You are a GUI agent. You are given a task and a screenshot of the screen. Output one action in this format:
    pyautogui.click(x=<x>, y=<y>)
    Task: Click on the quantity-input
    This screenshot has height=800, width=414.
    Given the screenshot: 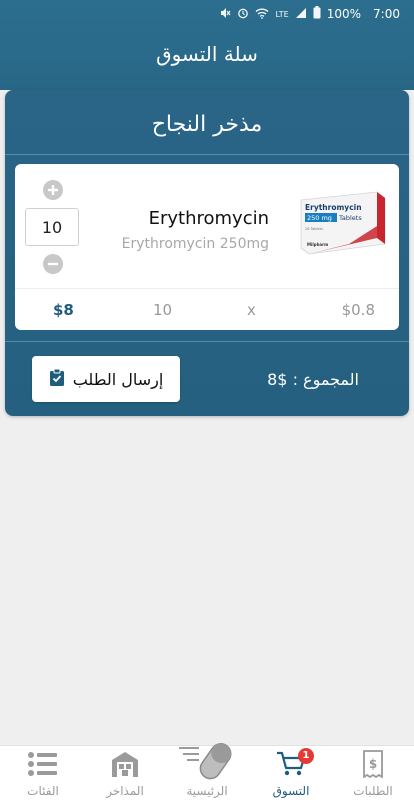 What is the action you would take?
    pyautogui.click(x=52, y=227)
    